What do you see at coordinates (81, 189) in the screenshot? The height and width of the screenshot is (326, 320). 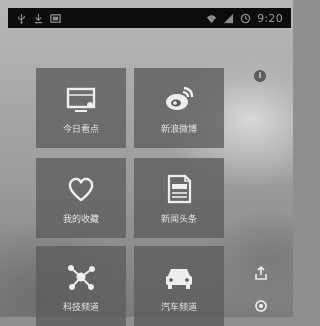 I see `heart-icon` at bounding box center [81, 189].